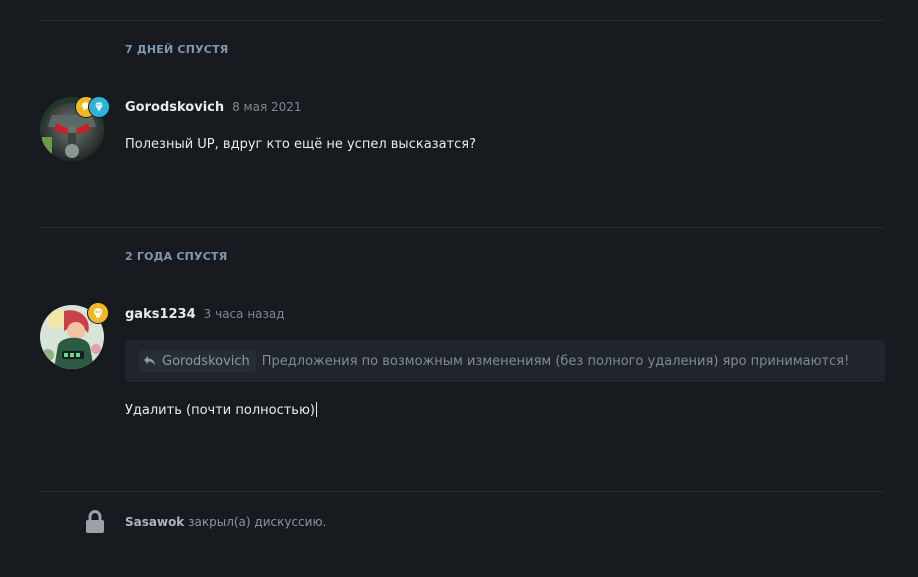  What do you see at coordinates (177, 49) in the screenshot?
I see `time-separator: 7 ДНЕЙ СПУСТЯ` at bounding box center [177, 49].